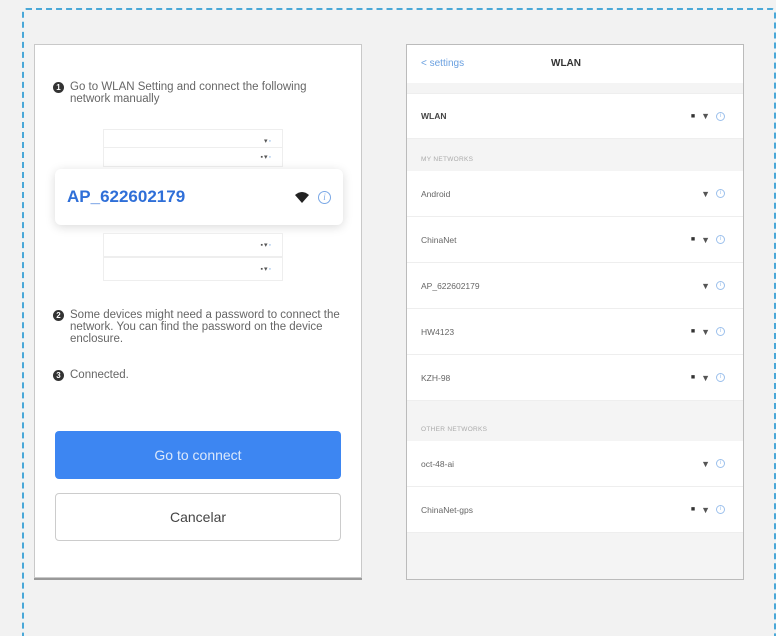  What do you see at coordinates (575, 240) in the screenshot?
I see `network-row: ChinaNet ■ ▼ i` at bounding box center [575, 240].